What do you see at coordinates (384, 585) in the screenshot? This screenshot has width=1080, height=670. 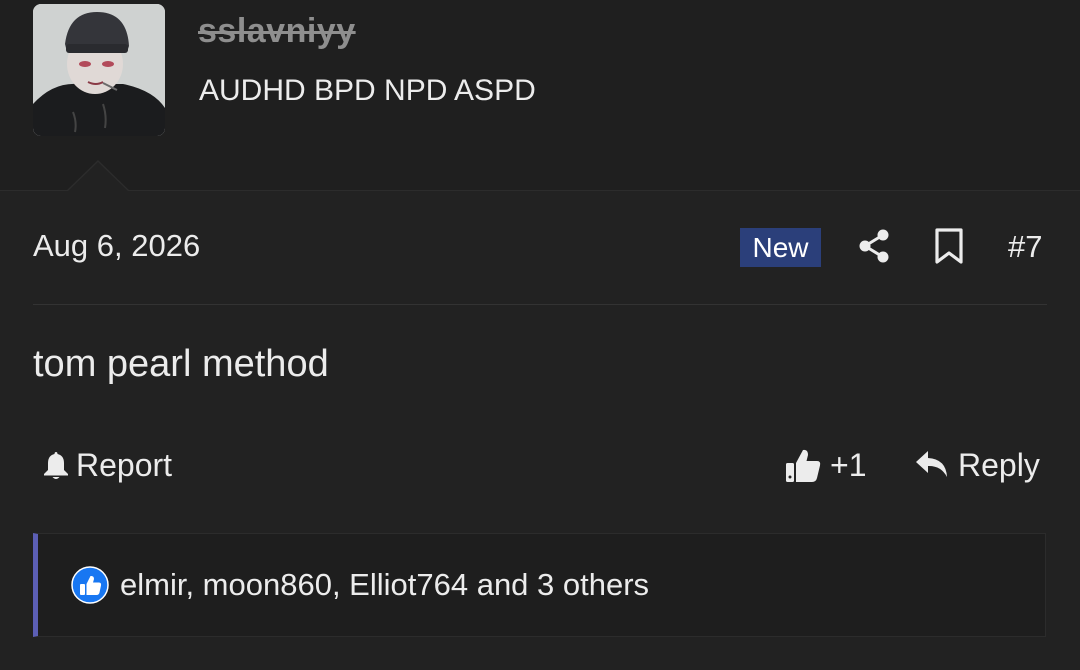 I see `reaction-users-link: elmir, moon860, Elliot764 and 3 others` at bounding box center [384, 585].